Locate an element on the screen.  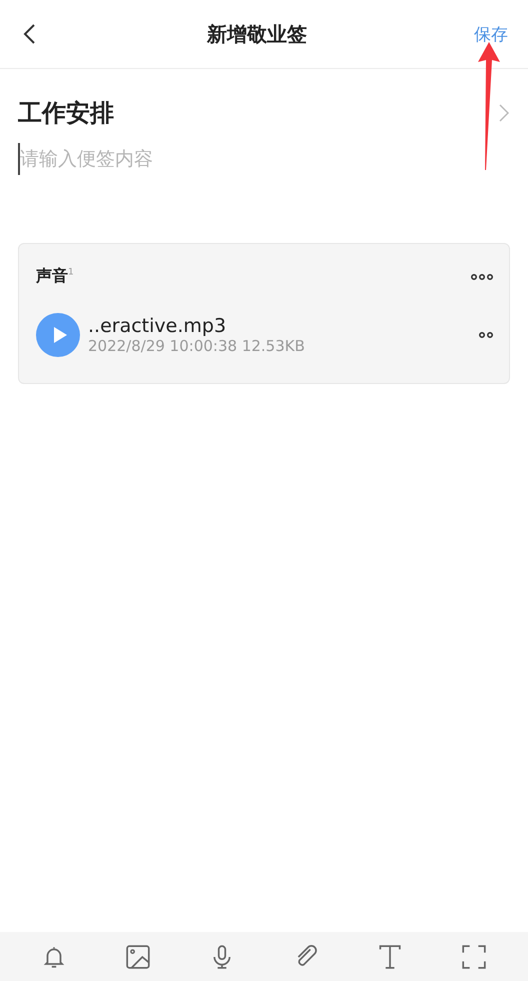
save-button: 保存 is located at coordinates (491, 34).